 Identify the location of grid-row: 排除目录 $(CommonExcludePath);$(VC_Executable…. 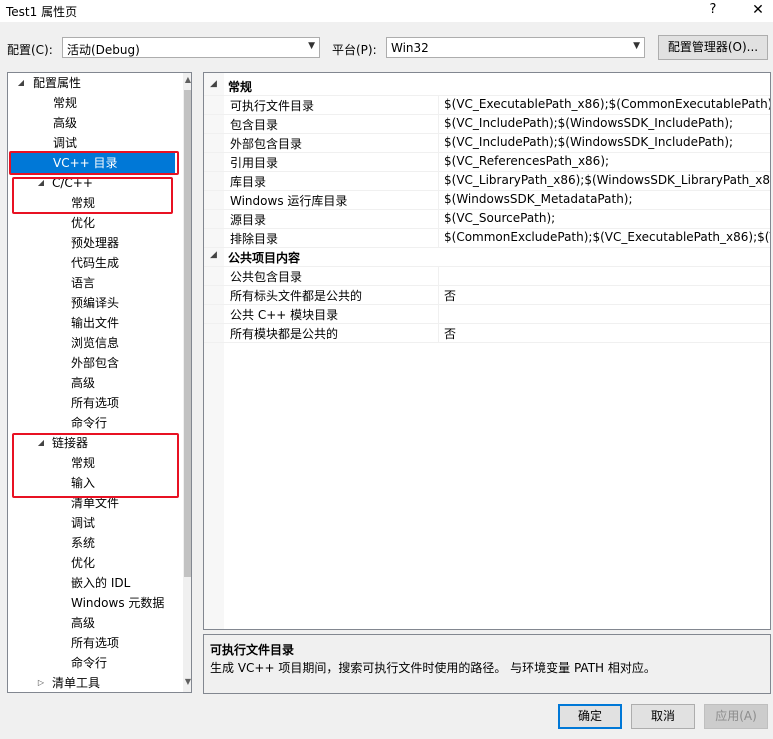
(487, 238).